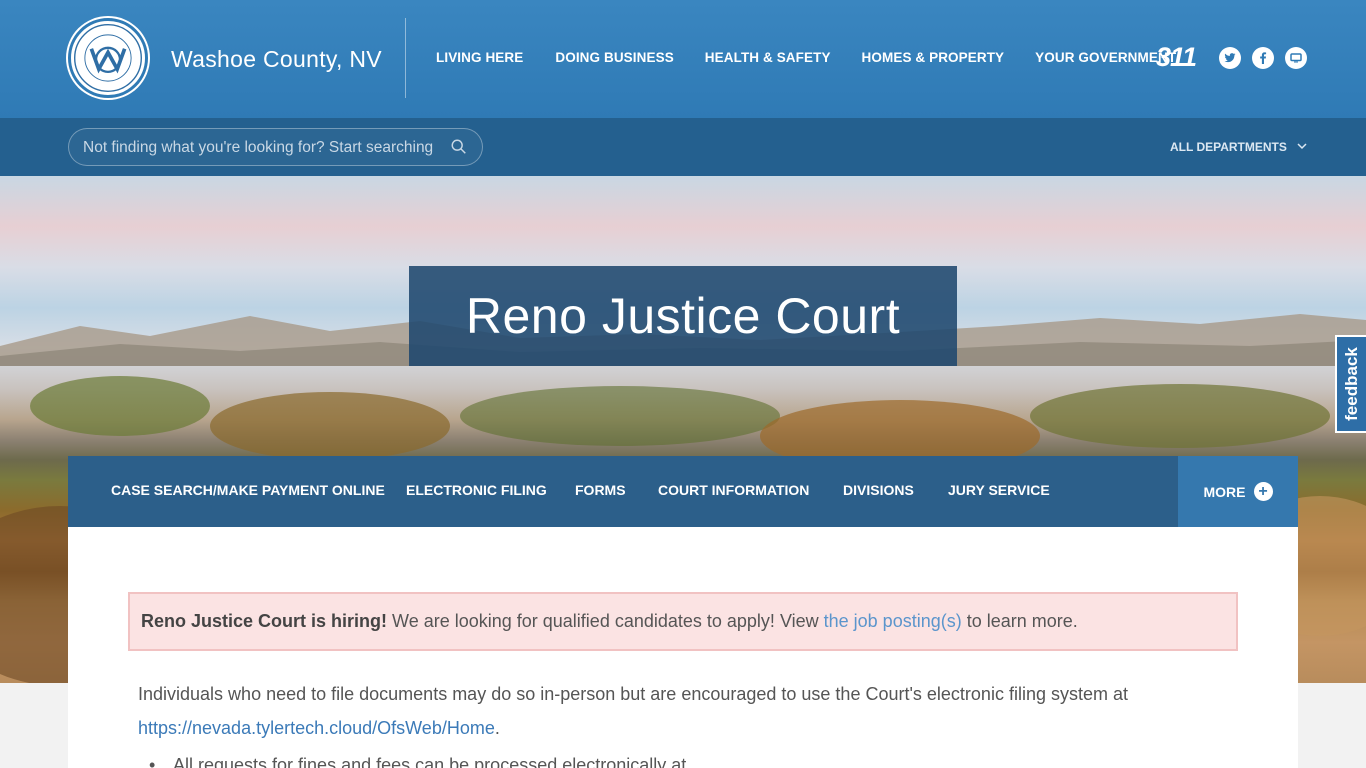 This screenshot has width=1366, height=768. I want to click on plus-circle-icon: +, so click(1263, 491).